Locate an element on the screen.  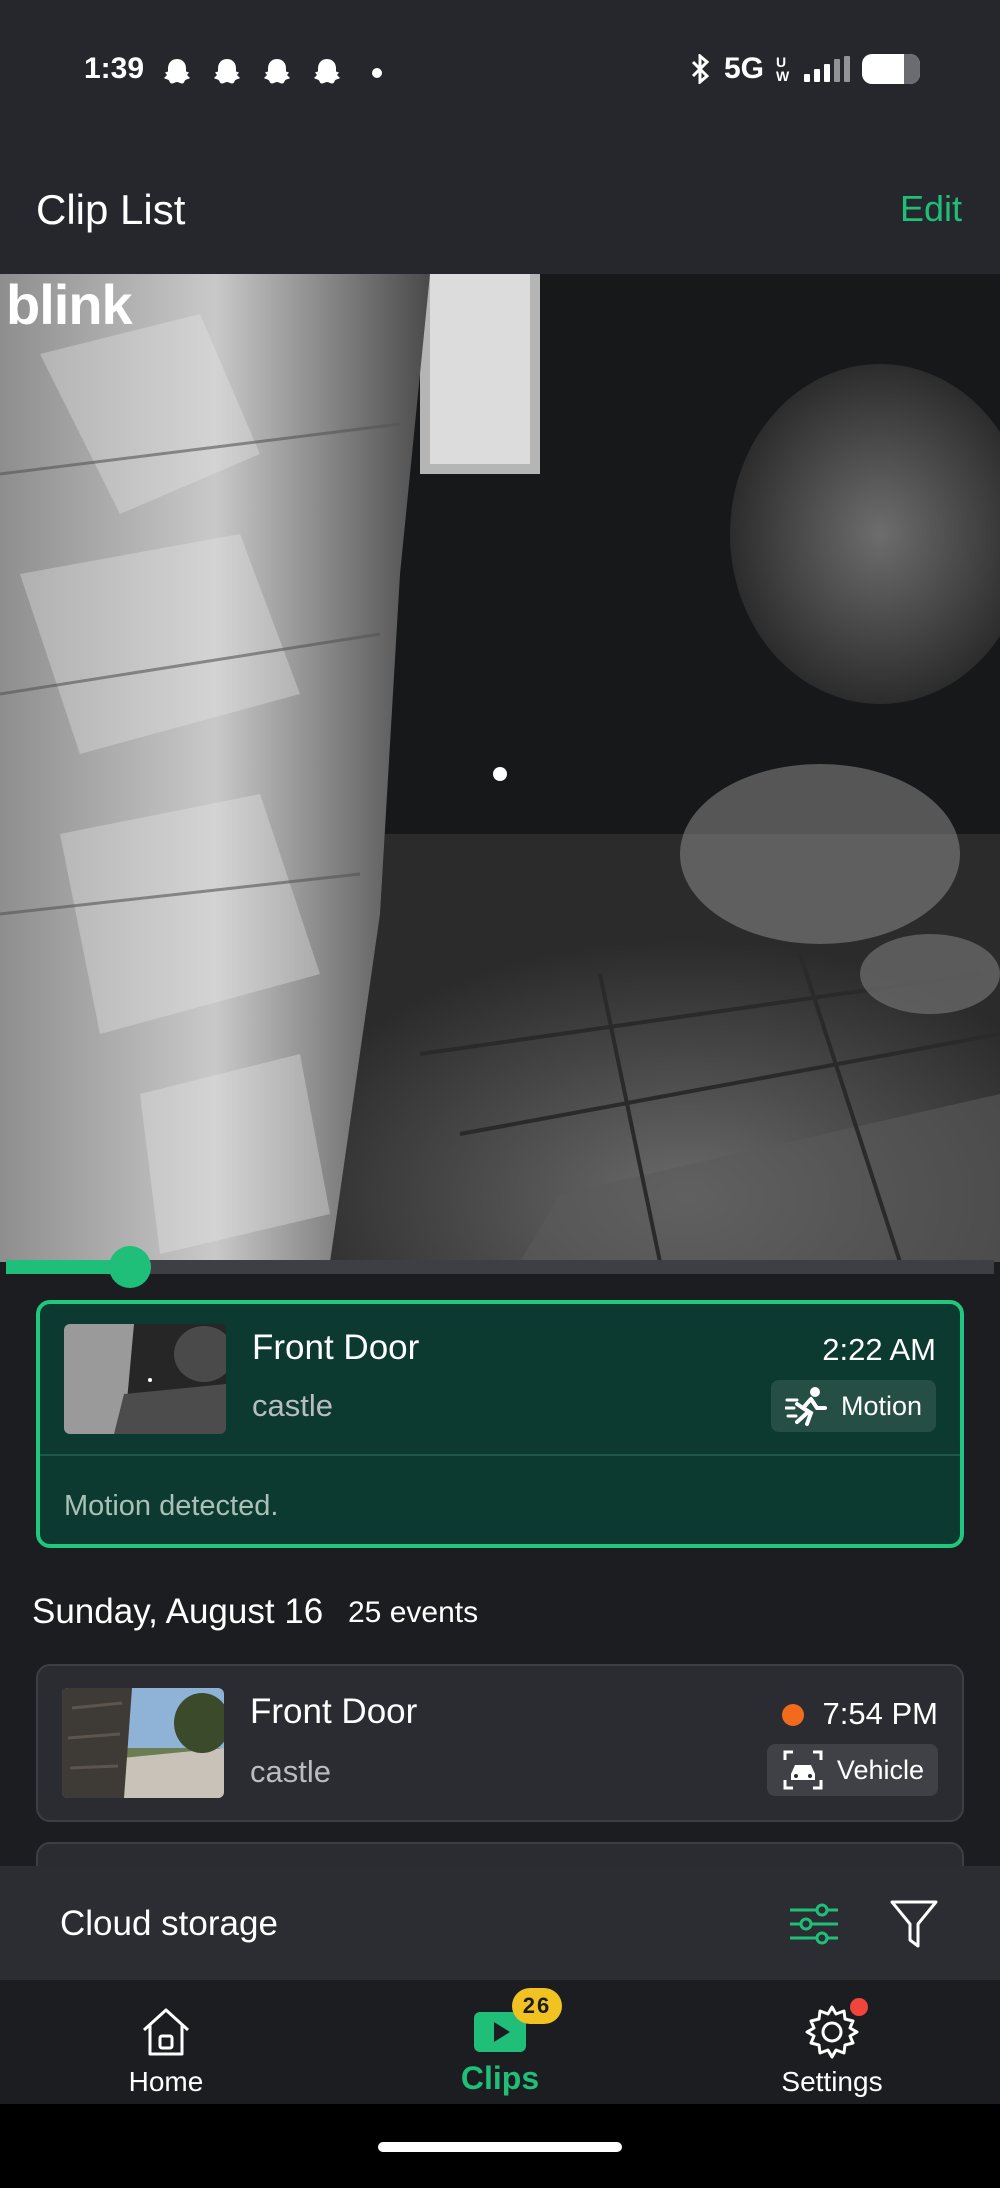
status-right: 5G UW is located at coordinates (804, 69).